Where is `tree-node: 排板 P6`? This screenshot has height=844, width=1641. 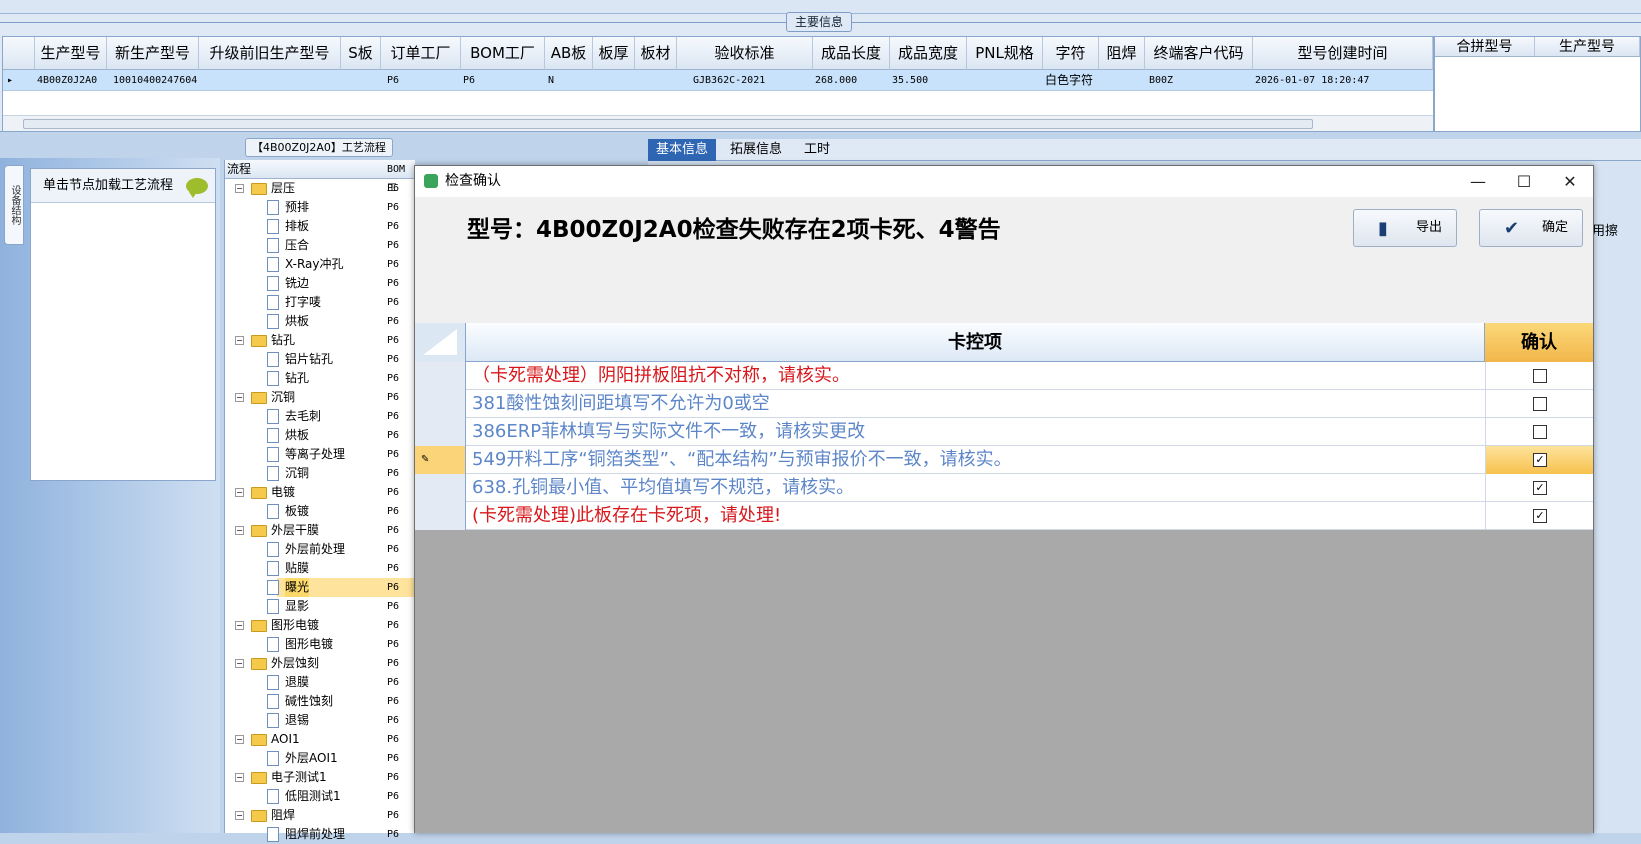 tree-node: 排板 P6 is located at coordinates (320, 226).